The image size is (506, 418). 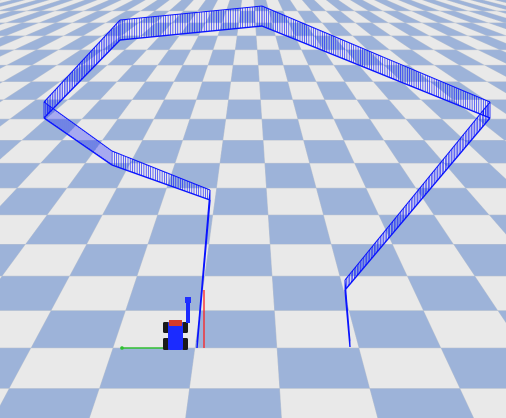 What do you see at coordinates (175, 336) in the screenshot?
I see `robot-chassis` at bounding box center [175, 336].